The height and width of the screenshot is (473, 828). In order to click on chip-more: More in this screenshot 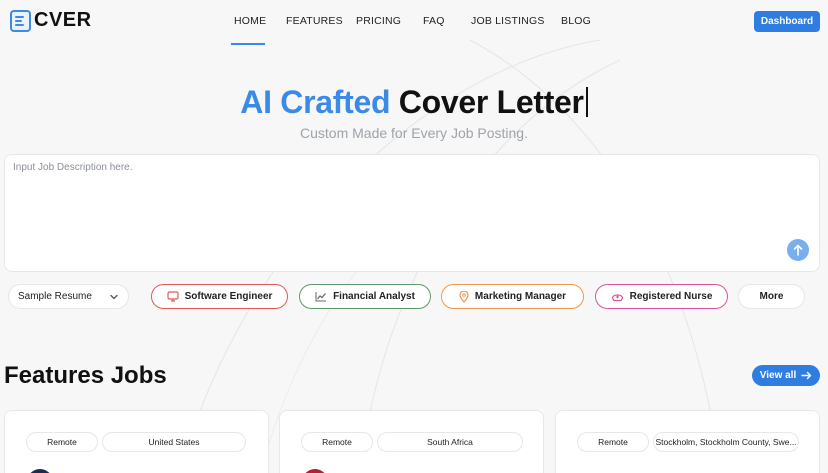, I will do `click(771, 296)`.